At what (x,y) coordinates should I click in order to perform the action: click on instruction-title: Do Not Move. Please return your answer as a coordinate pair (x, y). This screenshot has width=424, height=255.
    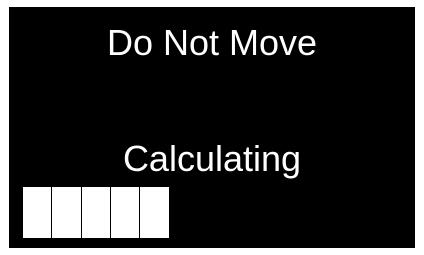
    Looking at the image, I should click on (212, 42).